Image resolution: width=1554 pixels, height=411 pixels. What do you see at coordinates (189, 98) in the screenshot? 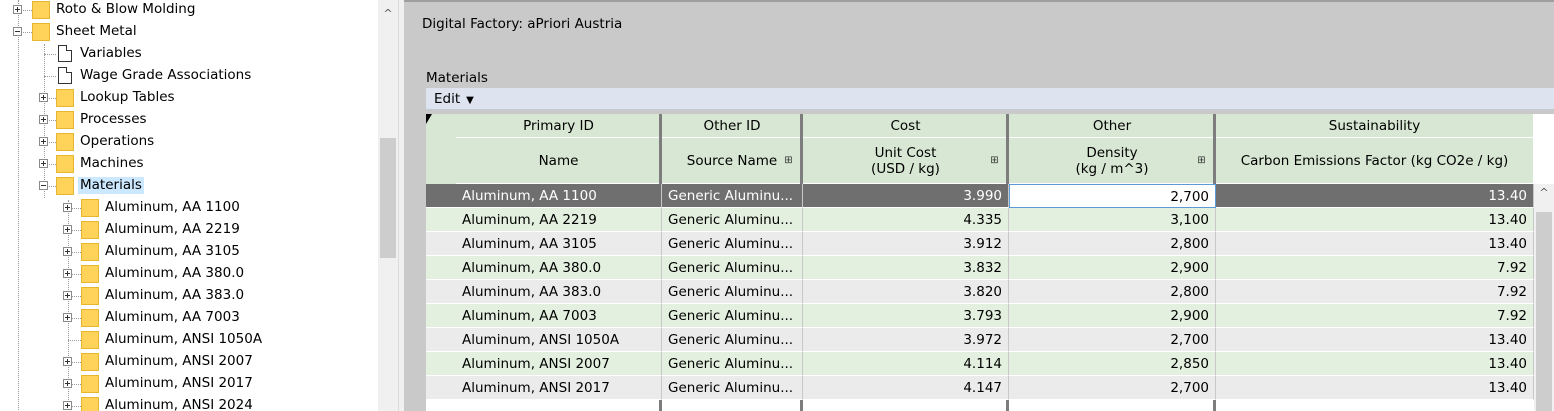
I see `tree-node: Lookup Tables` at bounding box center [189, 98].